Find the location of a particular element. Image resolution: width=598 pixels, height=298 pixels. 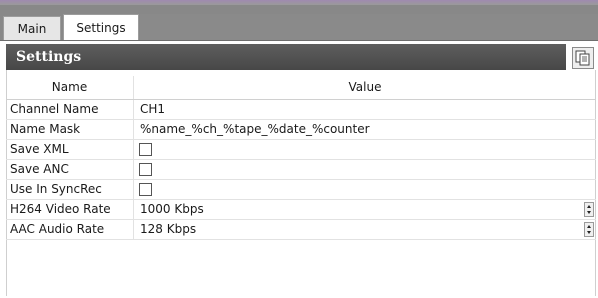

table-row: AAC Audio Rate 128 Kbps is located at coordinates (301, 230).